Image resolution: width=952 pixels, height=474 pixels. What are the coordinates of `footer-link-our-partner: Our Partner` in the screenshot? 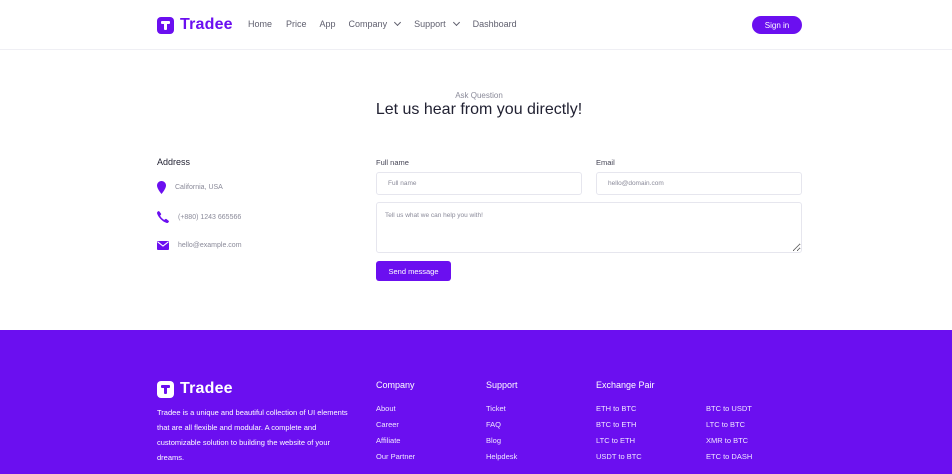 It's located at (395, 457).